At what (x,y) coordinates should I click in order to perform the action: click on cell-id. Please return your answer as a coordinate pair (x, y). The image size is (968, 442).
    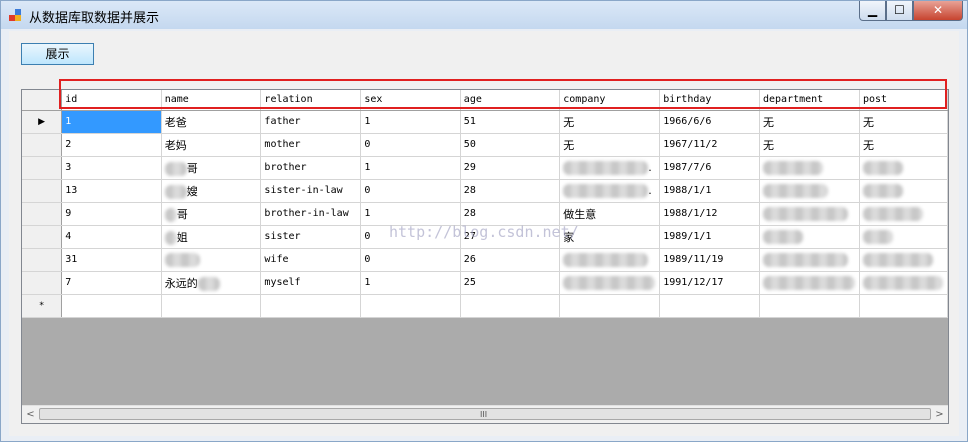
    Looking at the image, I should click on (111, 306).